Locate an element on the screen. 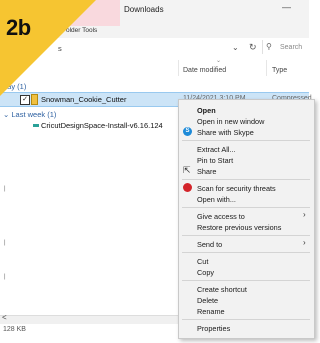 The image size is (320, 343). minimize-button: — is located at coordinates (286, 7).